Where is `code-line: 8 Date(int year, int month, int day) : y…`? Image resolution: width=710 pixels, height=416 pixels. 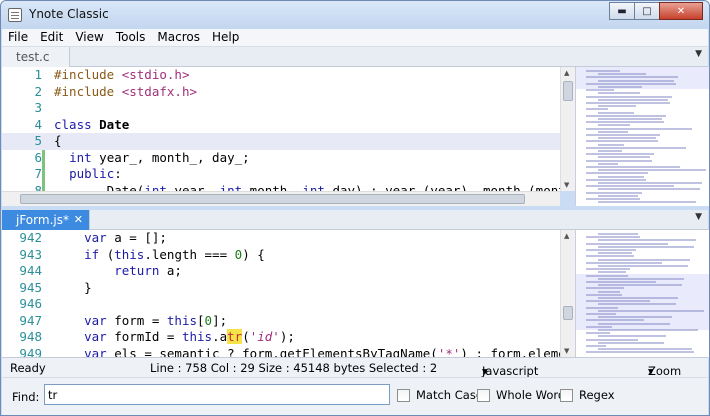
code-line: 8 Date(int year, int month, int day) : y… is located at coordinates (281, 187).